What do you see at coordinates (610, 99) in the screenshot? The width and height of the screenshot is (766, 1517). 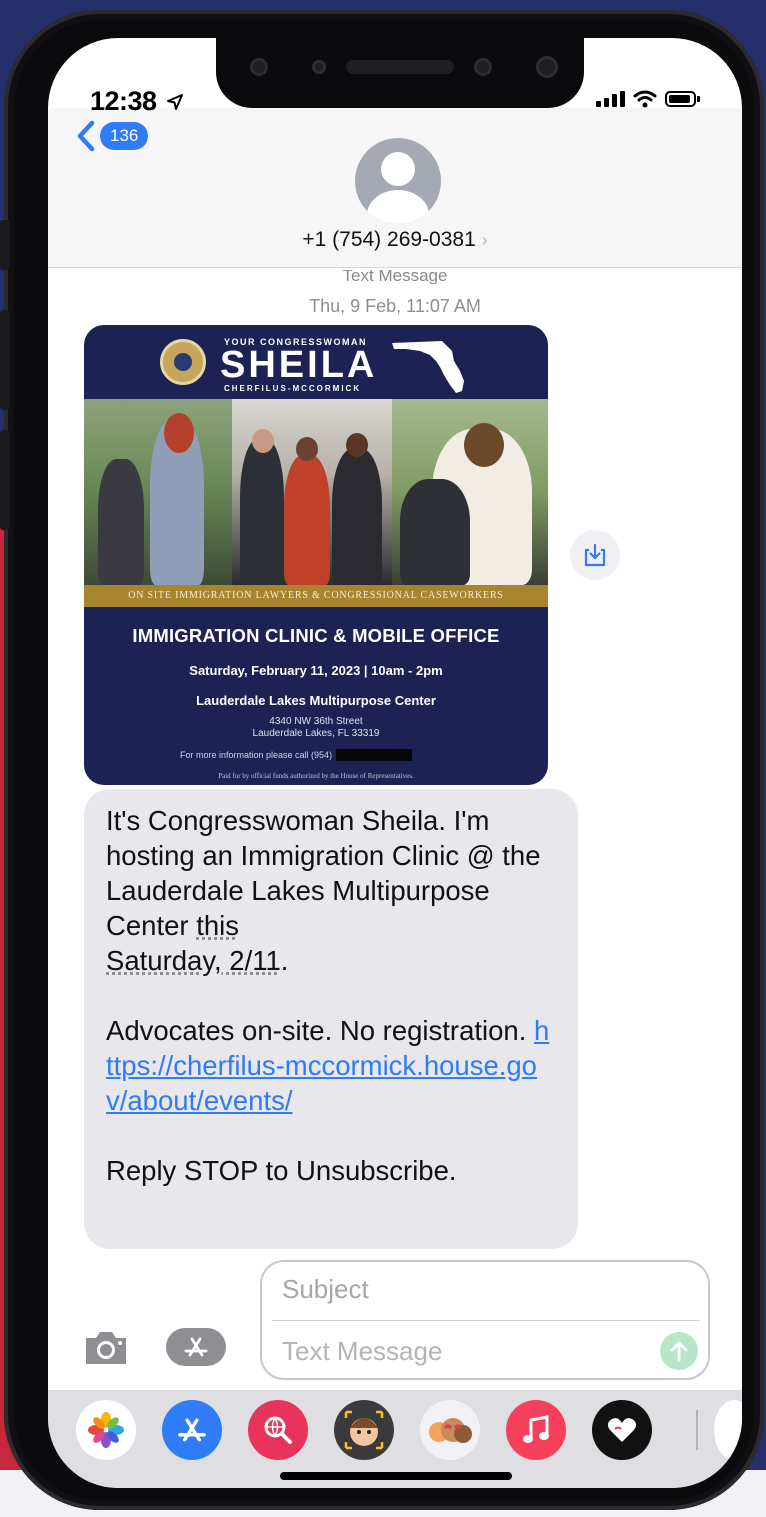 I see `cellular-signal-icon` at bounding box center [610, 99].